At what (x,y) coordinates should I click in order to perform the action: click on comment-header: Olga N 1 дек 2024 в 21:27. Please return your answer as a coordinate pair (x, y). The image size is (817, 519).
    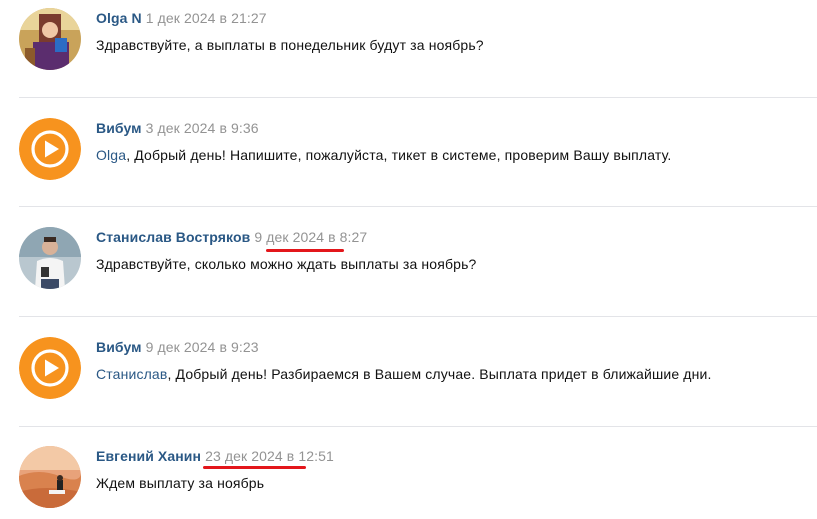
    Looking at the image, I should click on (181, 18).